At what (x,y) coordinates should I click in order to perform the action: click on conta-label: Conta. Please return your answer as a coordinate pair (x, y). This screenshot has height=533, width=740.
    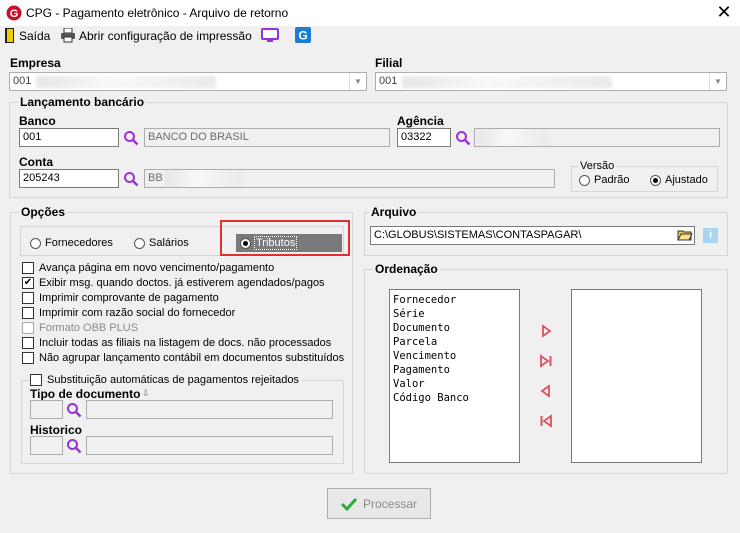
    Looking at the image, I should click on (36, 162).